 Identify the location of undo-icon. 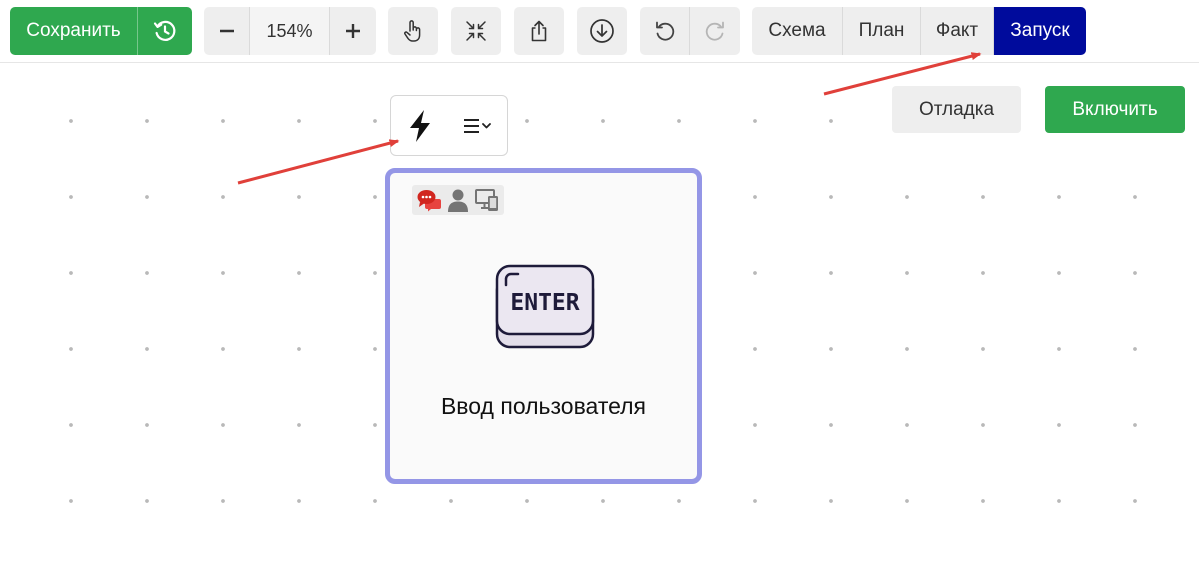
(664, 31).